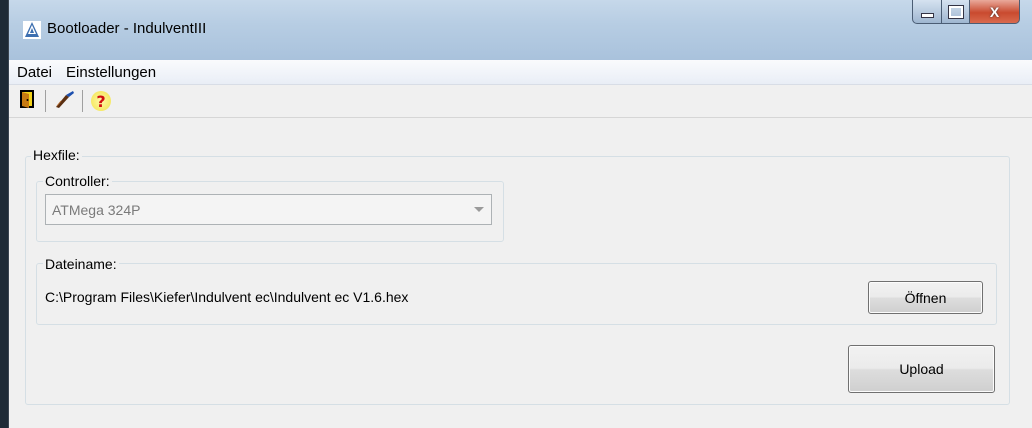  I want to click on controller-select-value: ATMega 324P, so click(96, 209).